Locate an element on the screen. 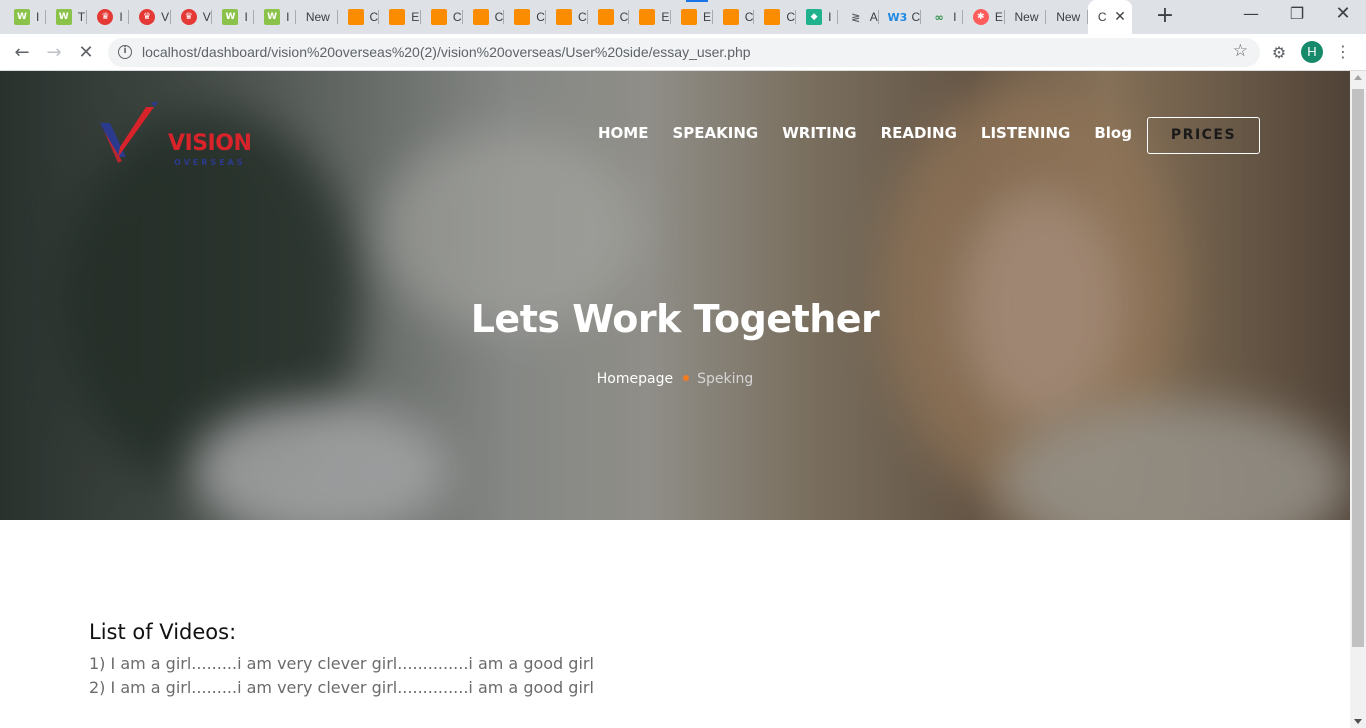  prices-button: PRICES is located at coordinates (1203, 135).